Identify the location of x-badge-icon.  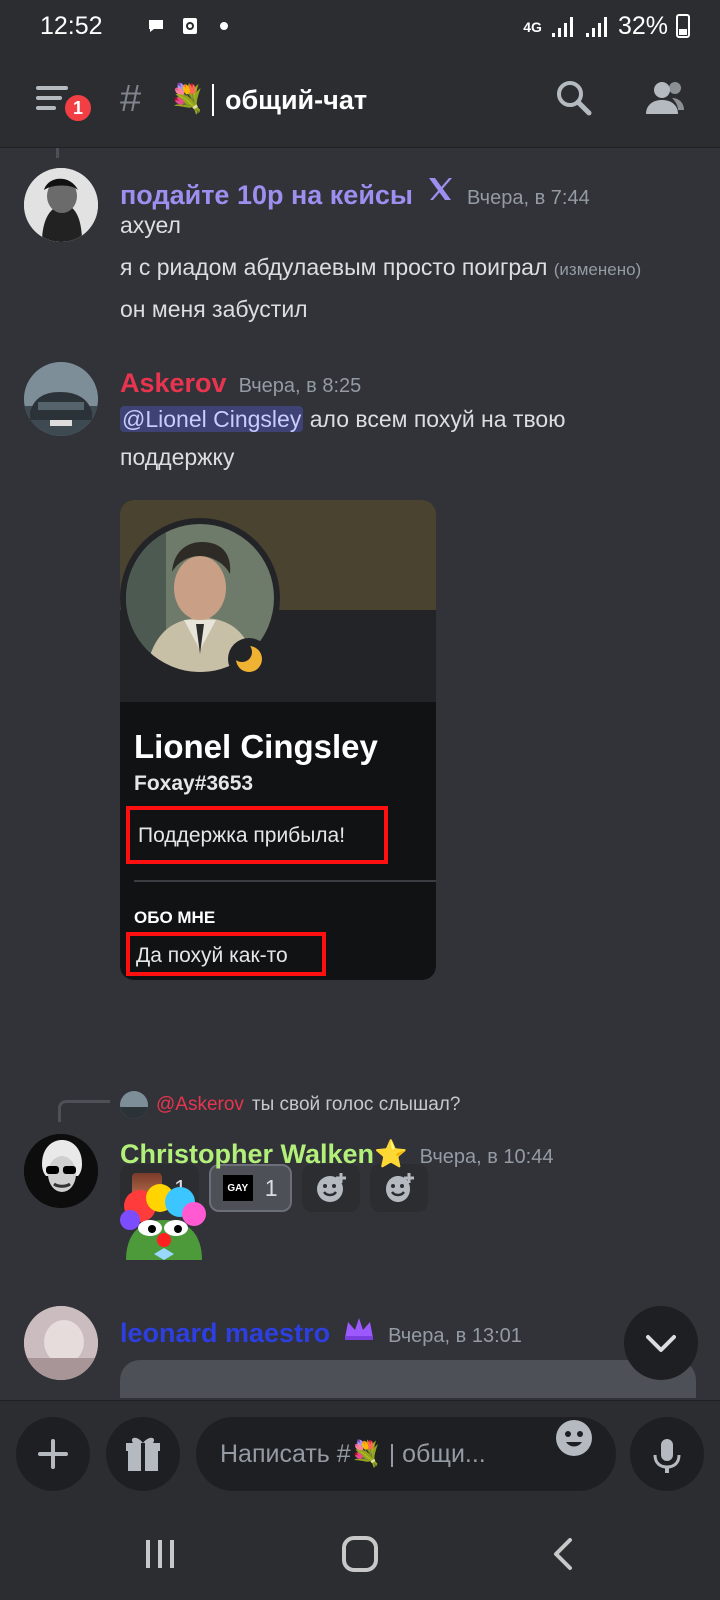
(440, 189).